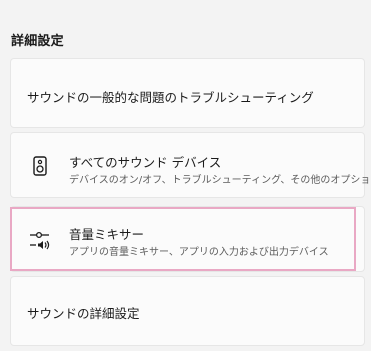 Image resolution: width=371 pixels, height=351 pixels. What do you see at coordinates (107, 234) in the screenshot?
I see `volume-mixer-title: 音量ミキサー` at bounding box center [107, 234].